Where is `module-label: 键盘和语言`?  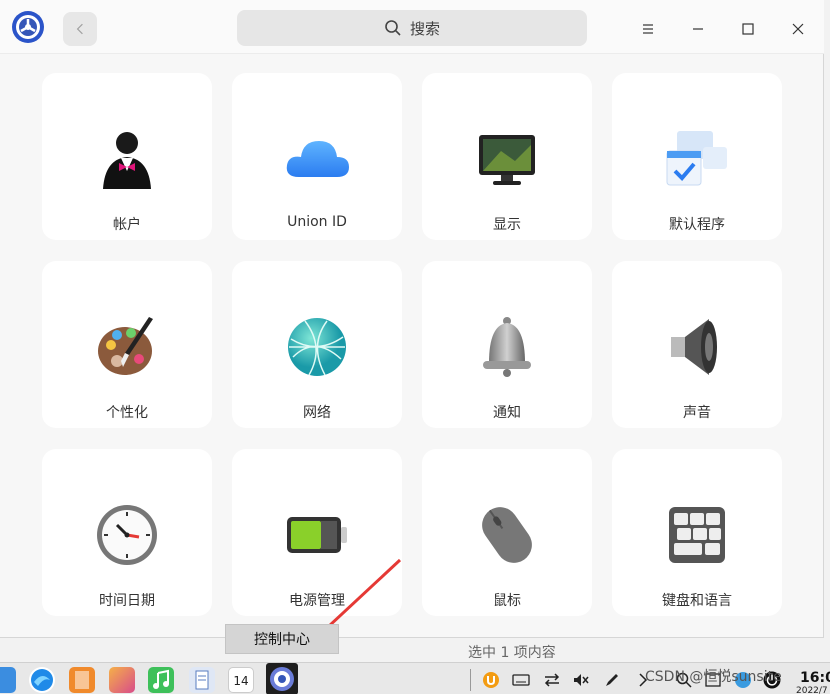 module-label: 键盘和语言 is located at coordinates (697, 601).